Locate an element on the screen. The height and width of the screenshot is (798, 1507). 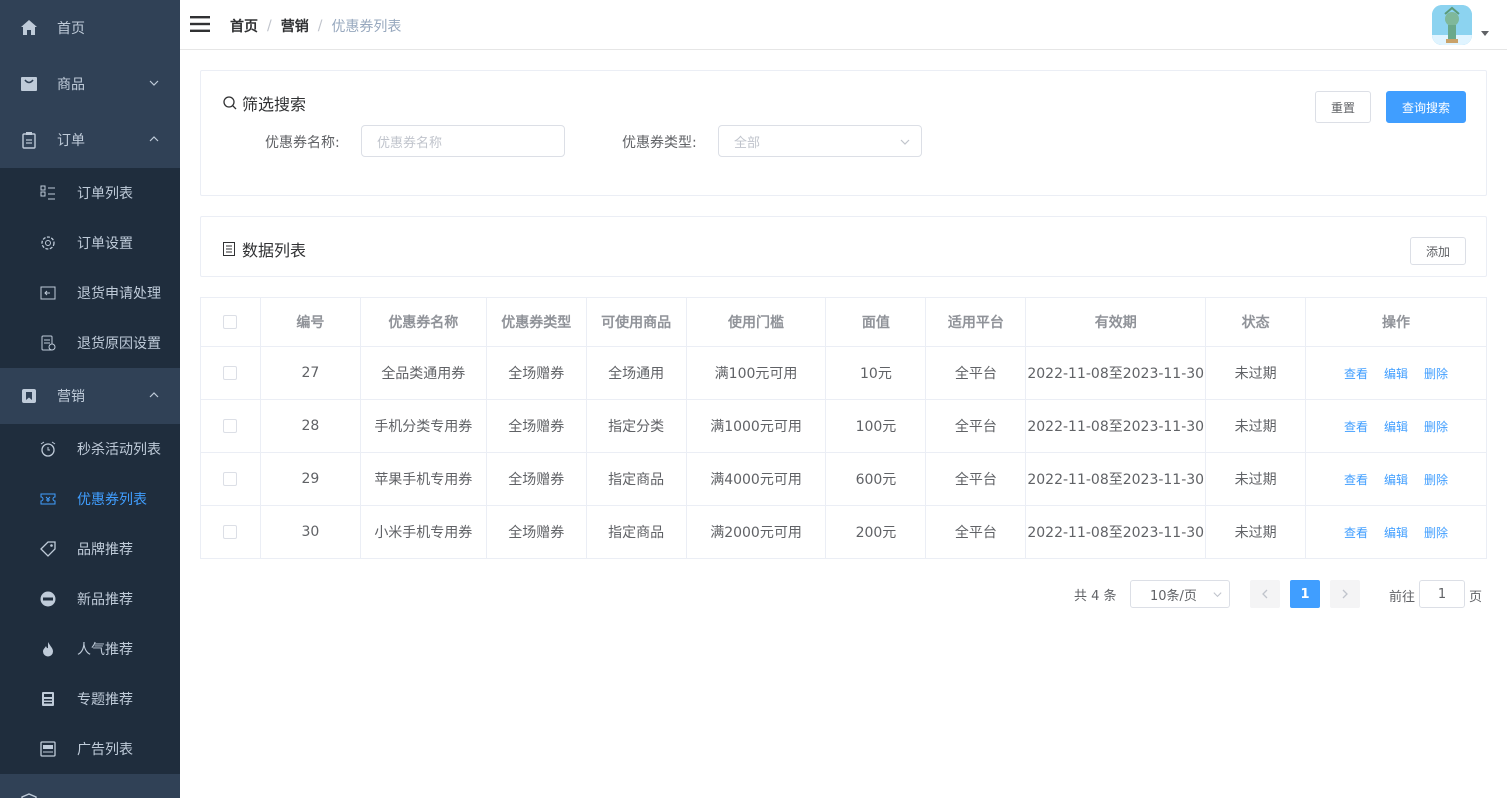
query-search-button: 查询搜索 is located at coordinates (1426, 107).